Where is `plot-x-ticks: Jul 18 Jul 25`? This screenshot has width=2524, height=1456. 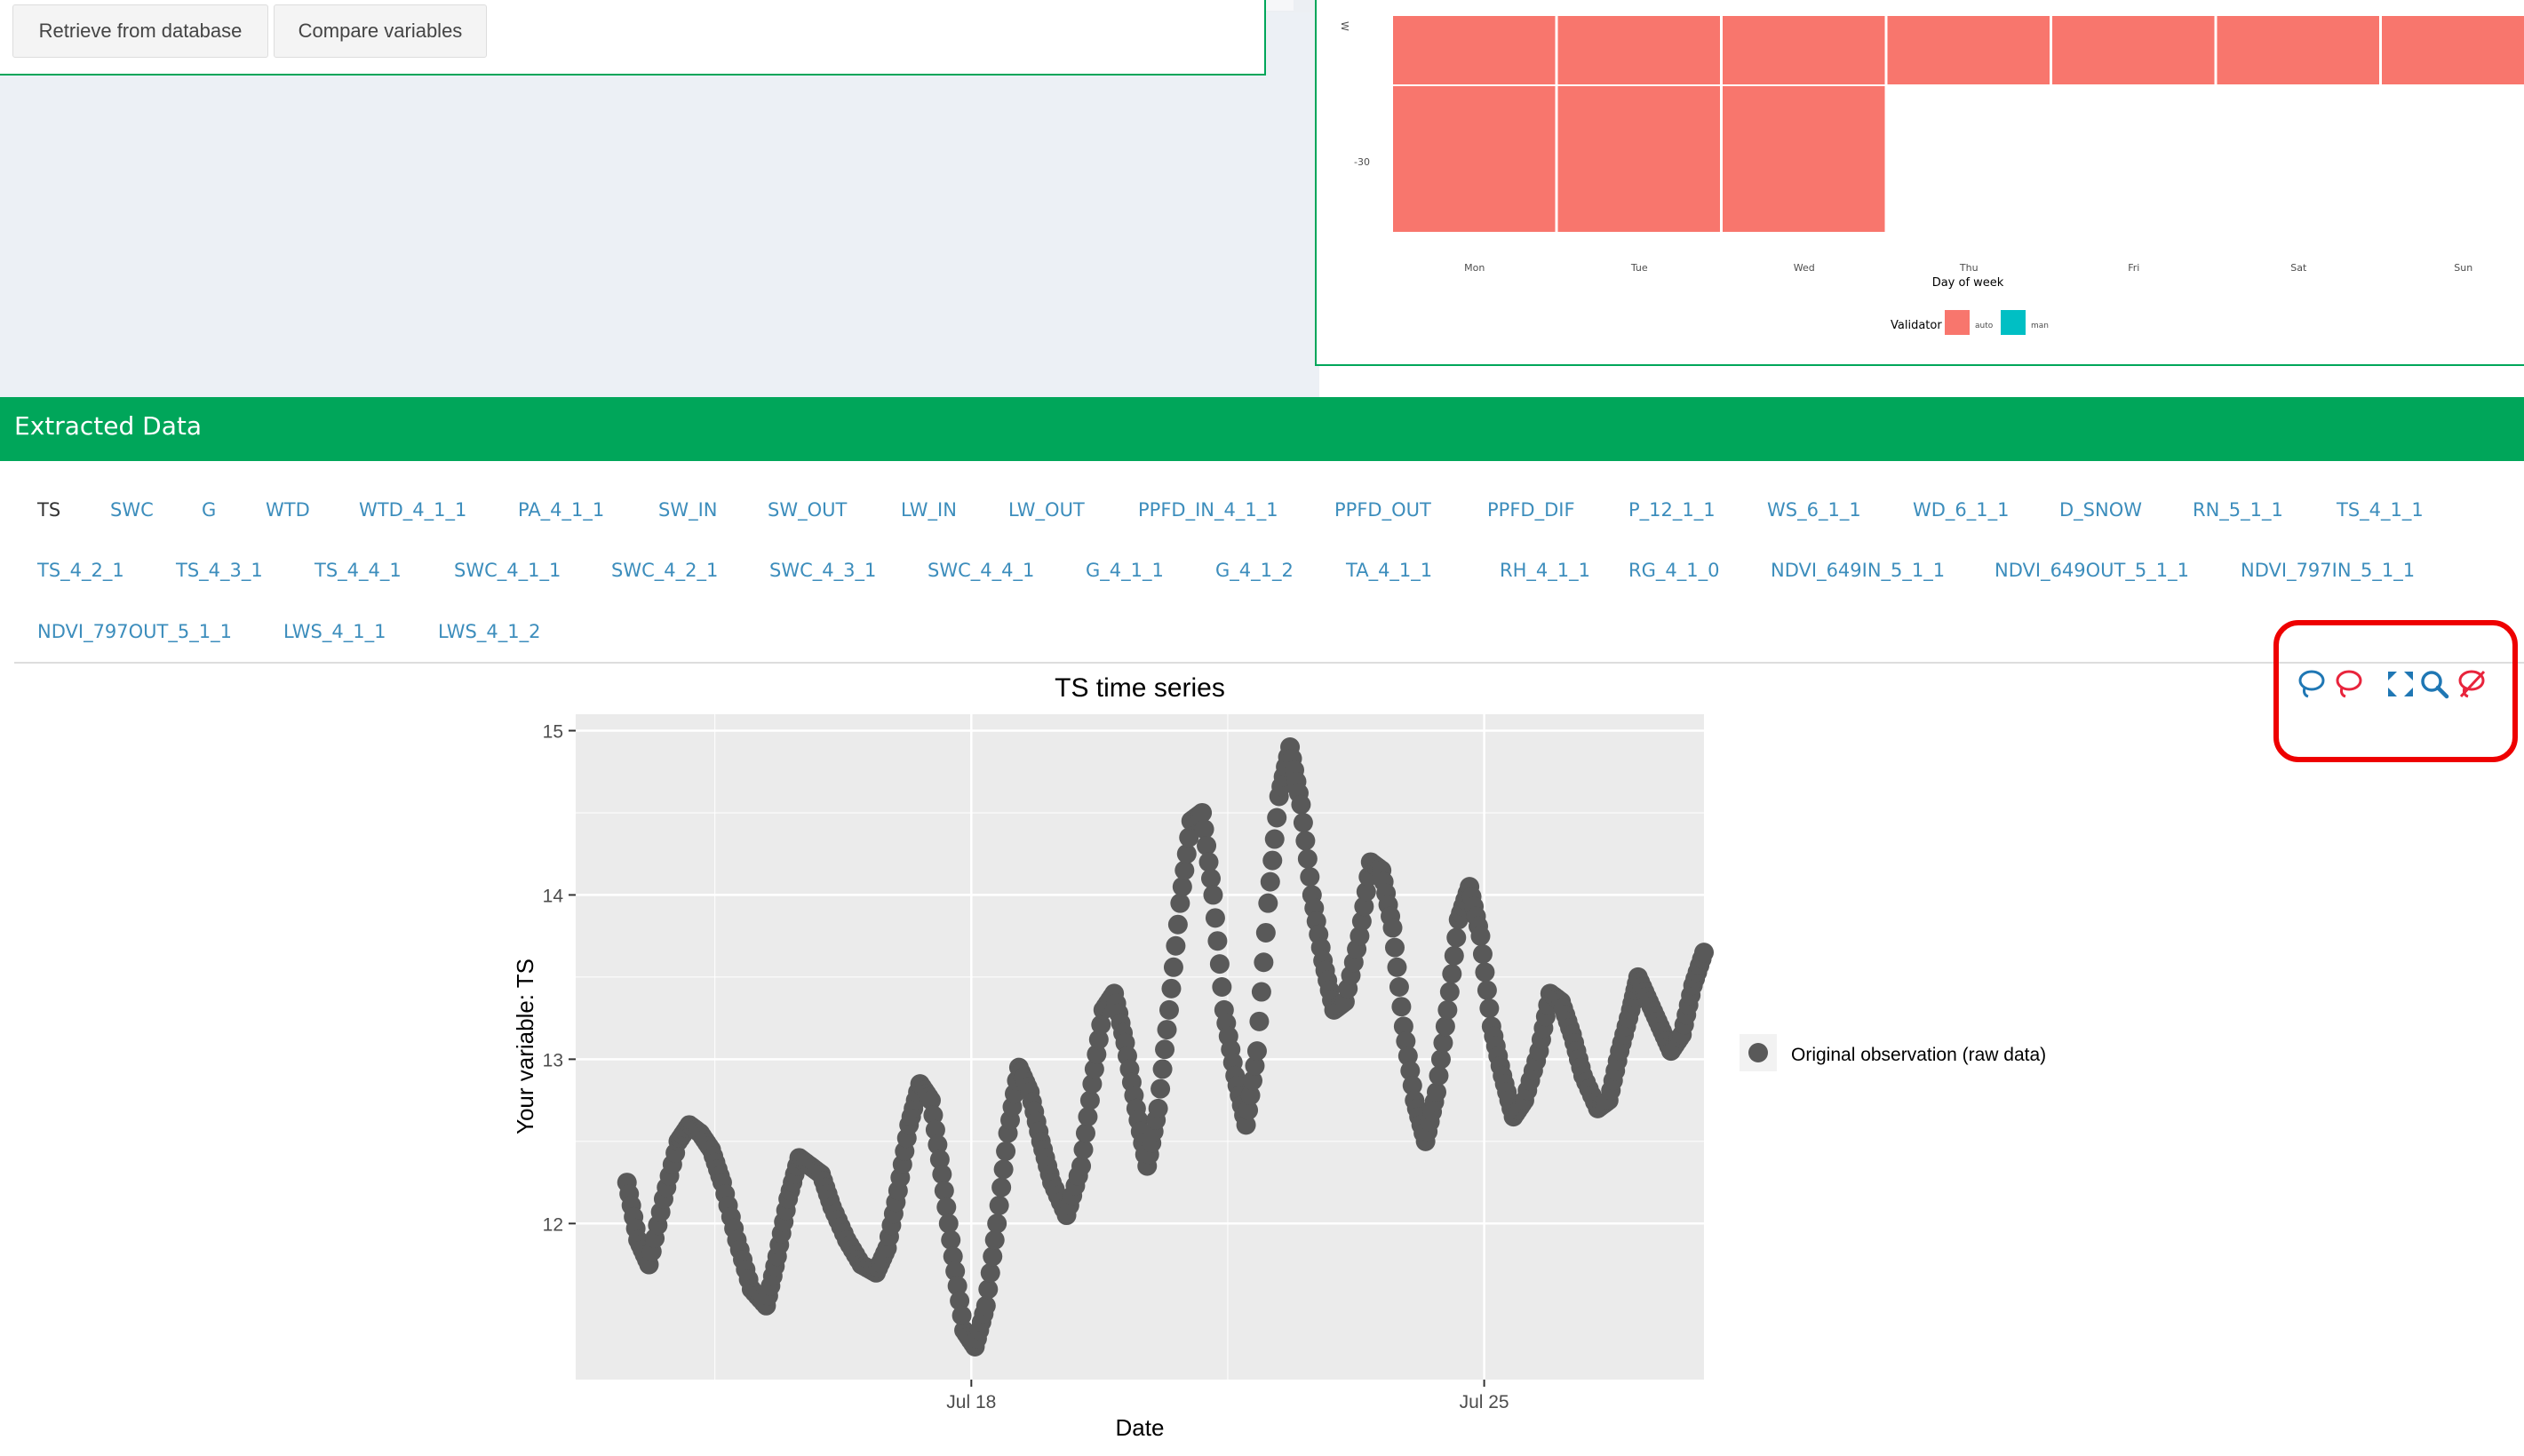
plot-x-ticks: Jul 18 Jul 25 is located at coordinates (1227, 1396).